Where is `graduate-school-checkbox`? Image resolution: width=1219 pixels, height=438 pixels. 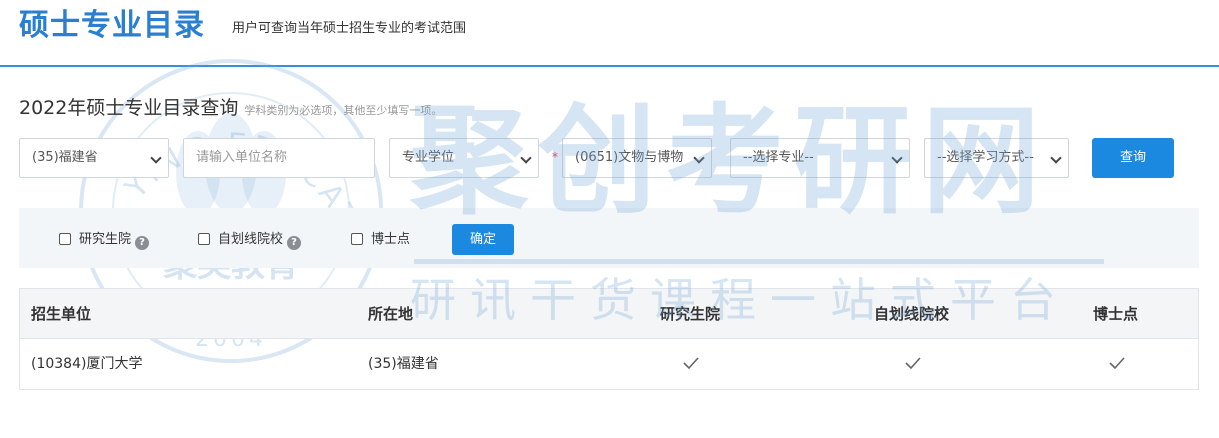 graduate-school-checkbox is located at coordinates (65, 239).